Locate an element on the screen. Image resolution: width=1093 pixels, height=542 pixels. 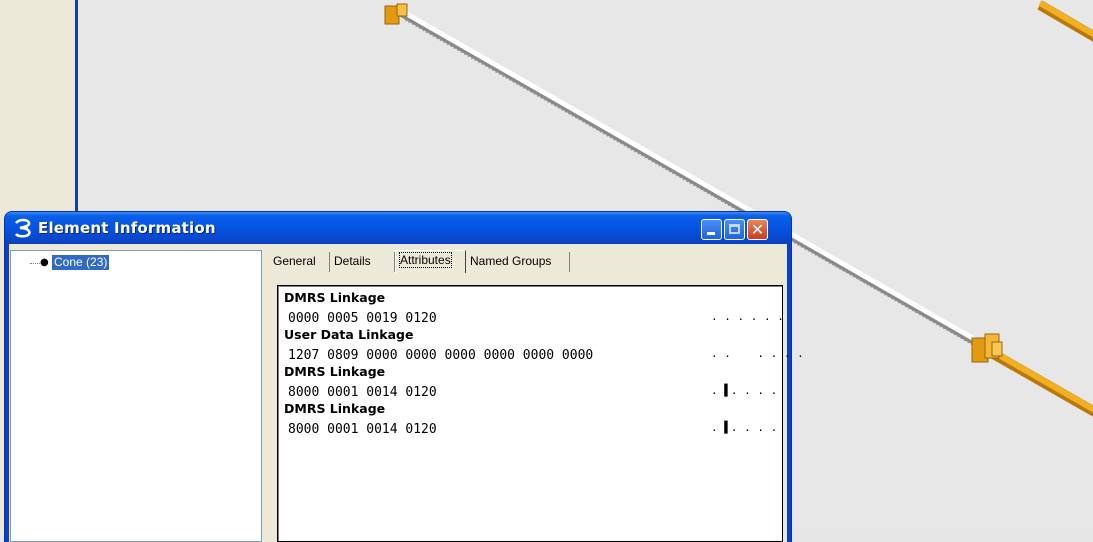
linkage-hex: 0000 0005 0019 0120 is located at coordinates (362, 318).